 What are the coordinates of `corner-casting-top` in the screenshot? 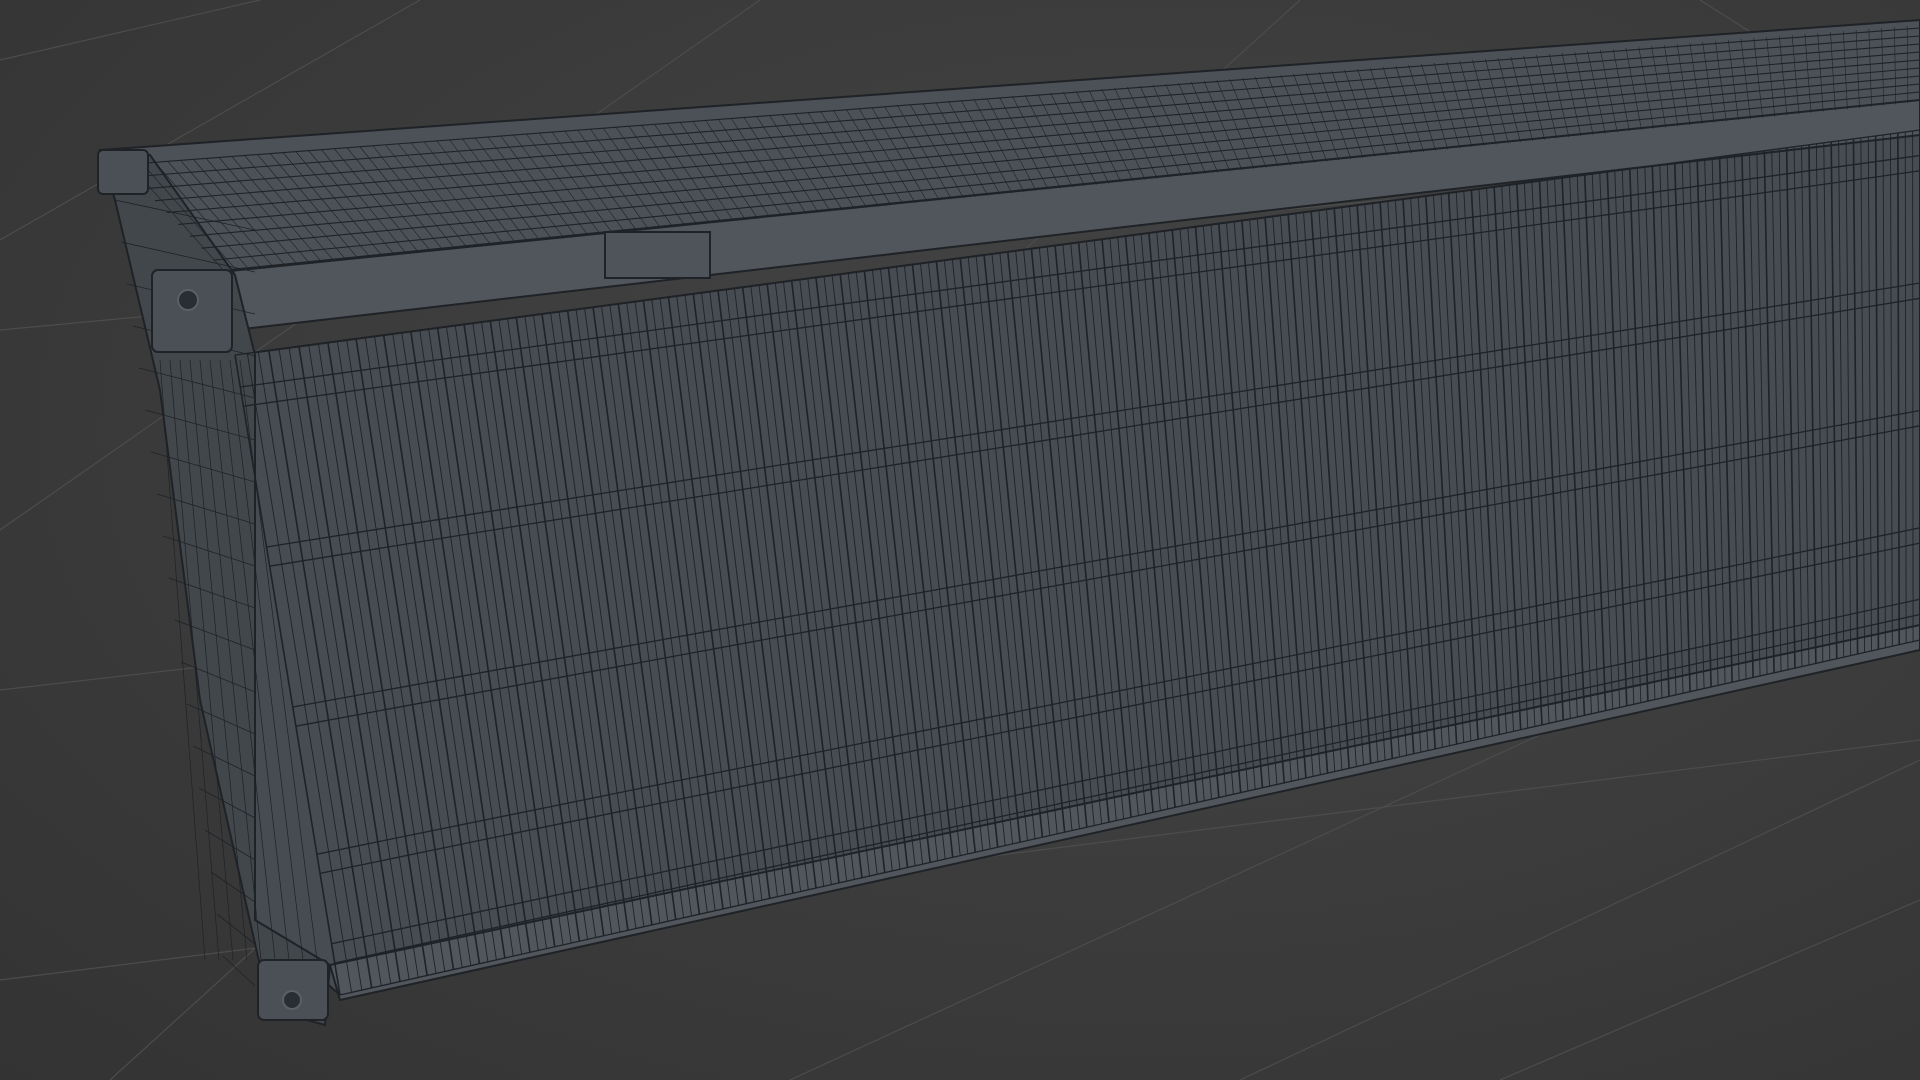 It's located at (192, 311).